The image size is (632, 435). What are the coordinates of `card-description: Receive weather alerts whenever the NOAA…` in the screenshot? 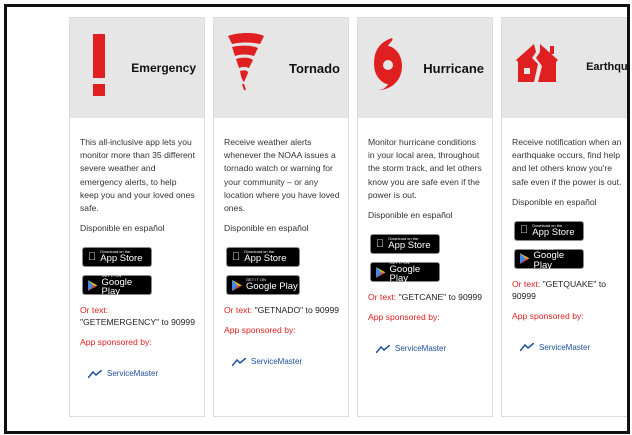 It's located at (282, 175).